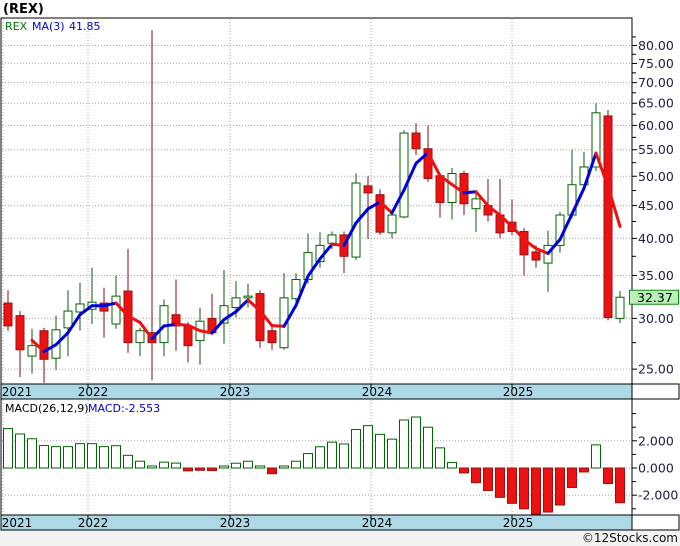 The height and width of the screenshot is (546, 680). I want to click on legend-symbol: REX, so click(16, 26).